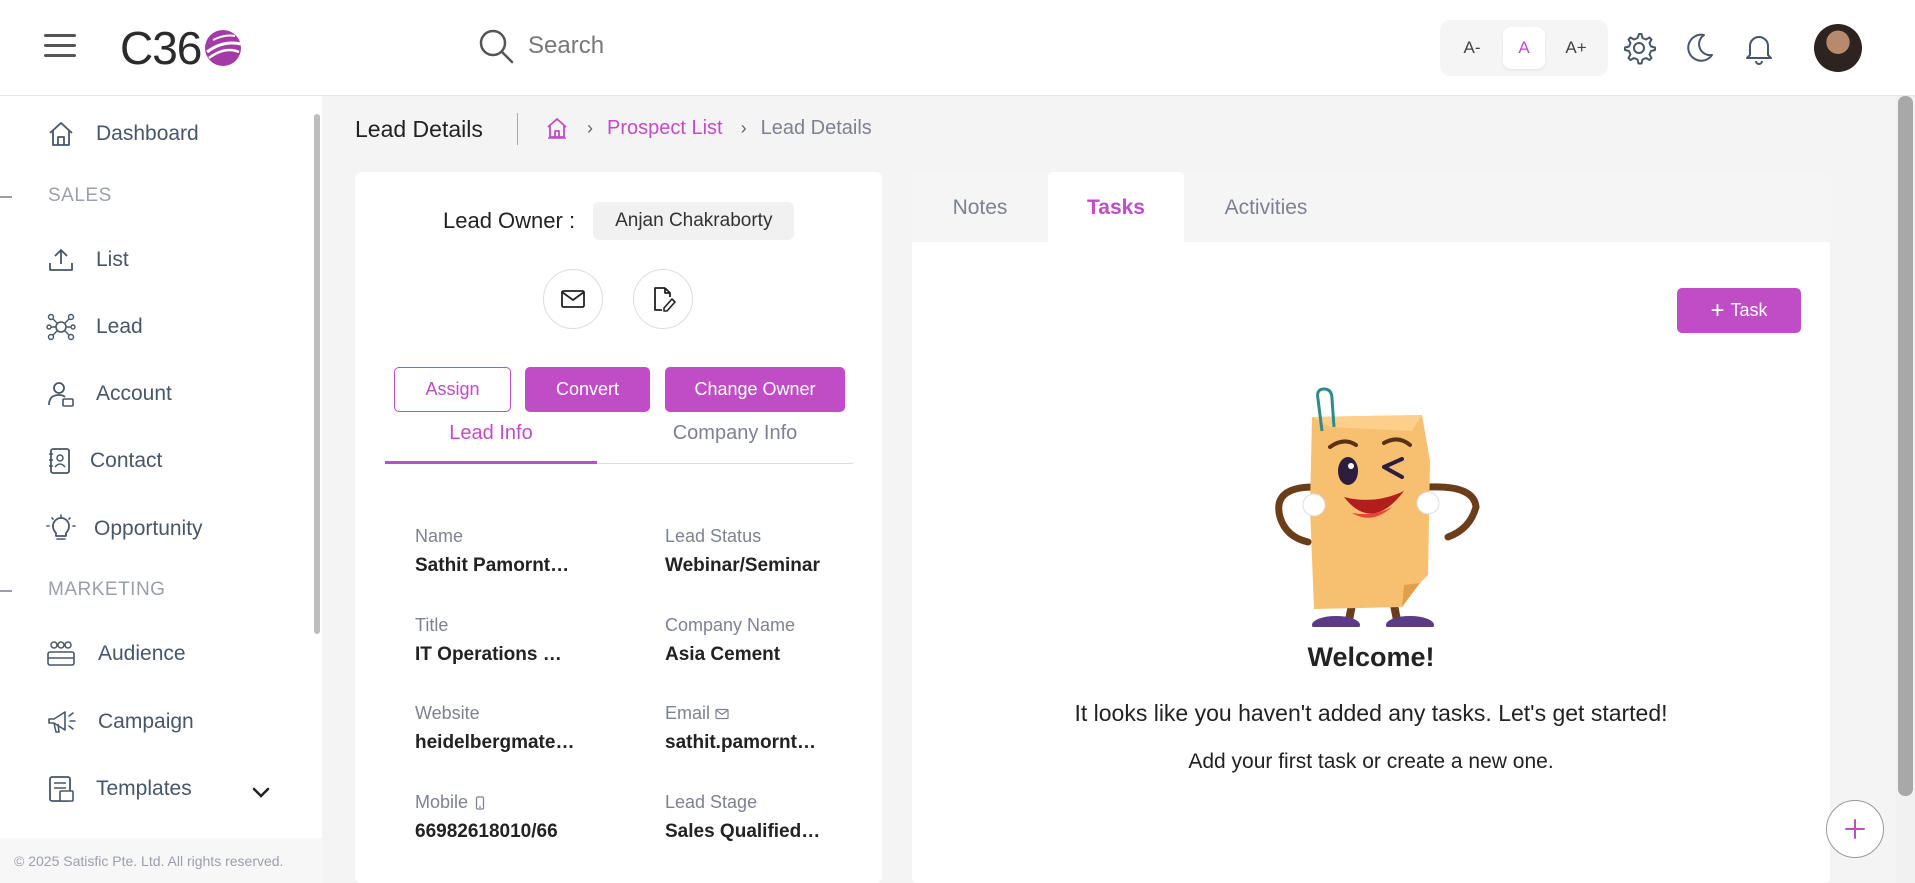  What do you see at coordinates (1749, 310) in the screenshot?
I see `add-task-label: Task` at bounding box center [1749, 310].